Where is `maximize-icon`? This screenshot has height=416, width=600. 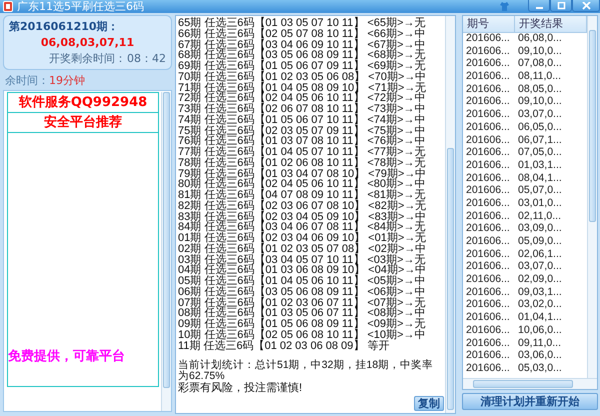 maximize-icon is located at coordinates (561, 6).